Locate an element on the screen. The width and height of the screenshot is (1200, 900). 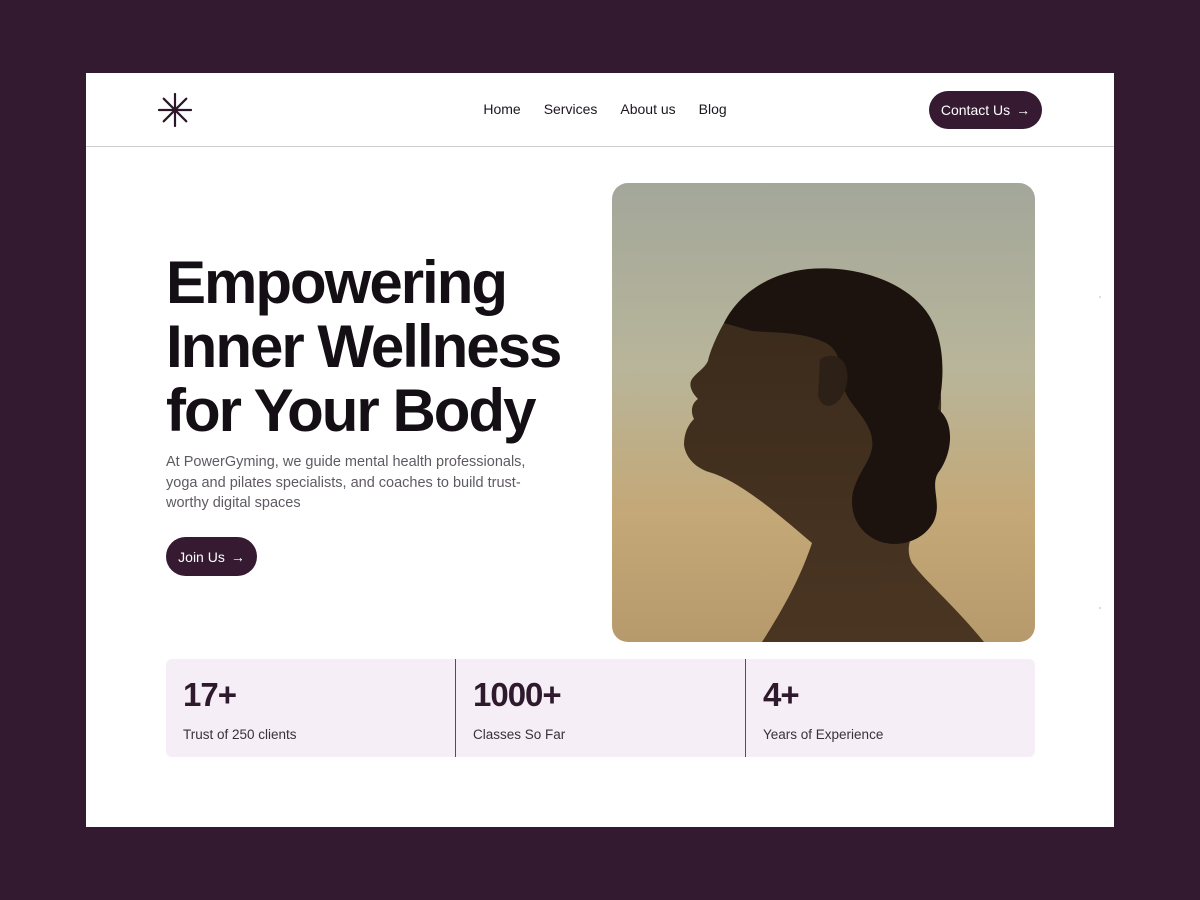
stat-item: 1000+ Classes So Far is located at coordinates (600, 708).